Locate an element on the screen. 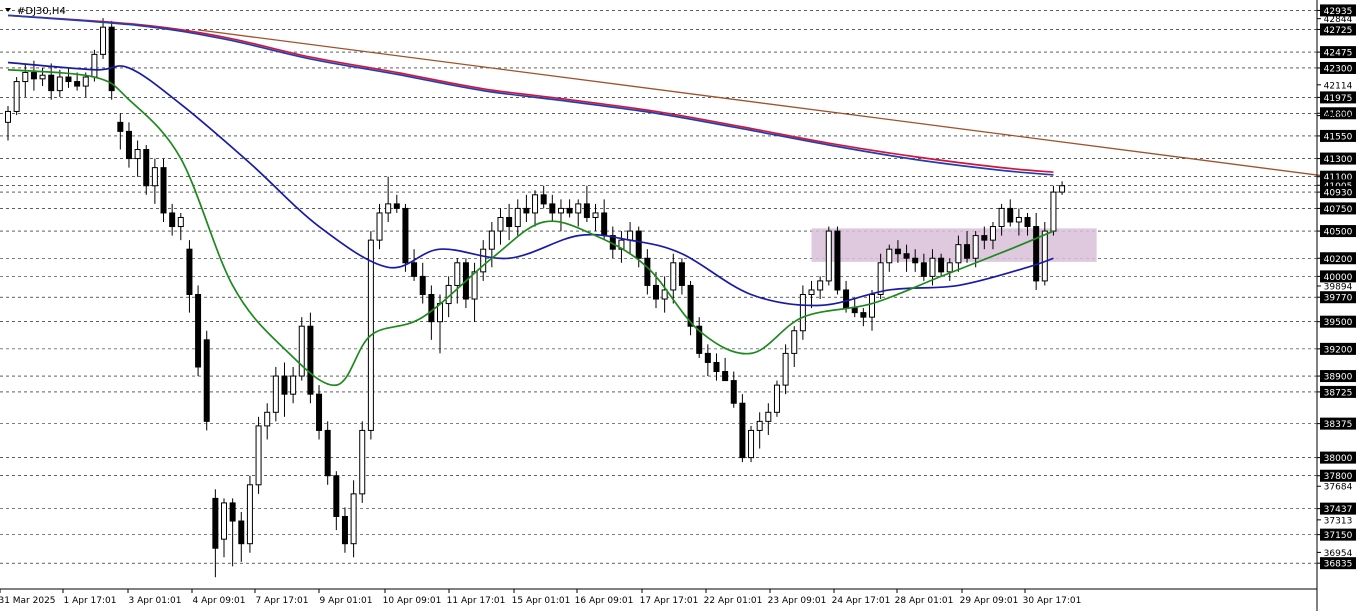 This screenshot has width=1362, height=615. price-tag-label: 41975 is located at coordinates (1338, 99).